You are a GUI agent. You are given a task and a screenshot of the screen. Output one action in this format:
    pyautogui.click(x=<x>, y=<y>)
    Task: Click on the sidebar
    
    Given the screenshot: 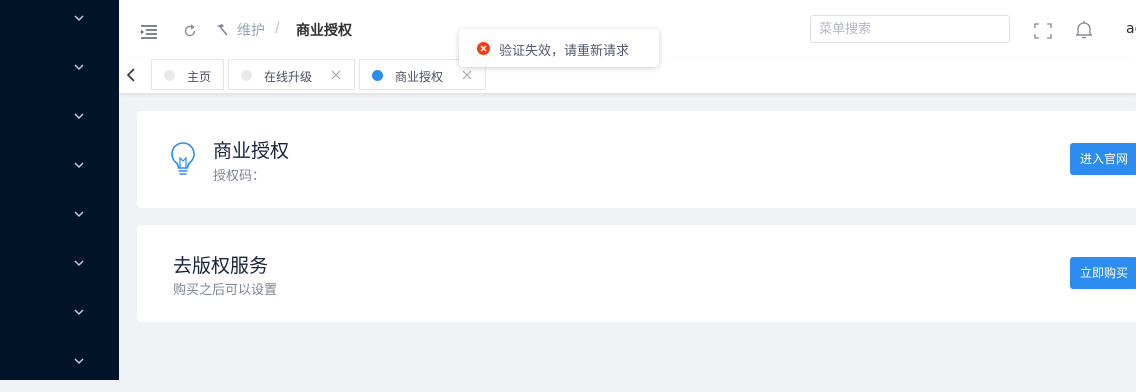 What is the action you would take?
    pyautogui.click(x=59, y=190)
    